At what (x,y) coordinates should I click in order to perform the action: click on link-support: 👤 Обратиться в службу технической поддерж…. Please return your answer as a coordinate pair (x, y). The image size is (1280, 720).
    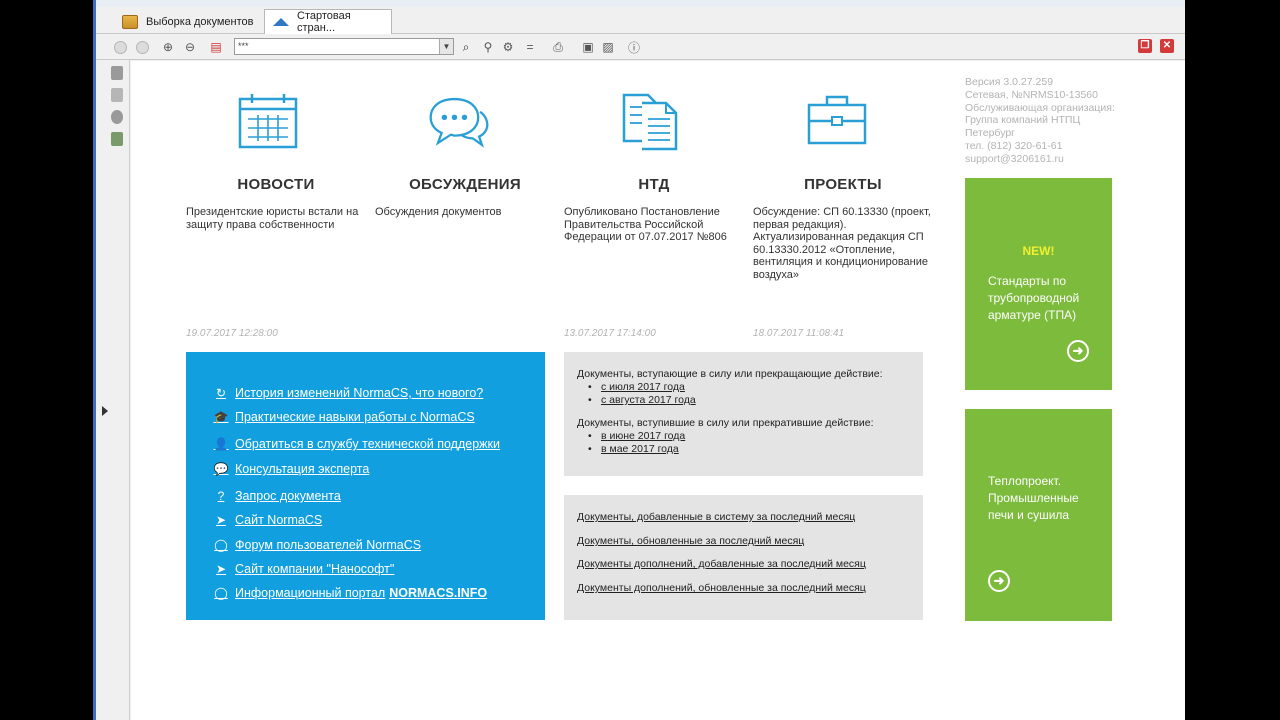
    Looking at the image, I should click on (356, 444).